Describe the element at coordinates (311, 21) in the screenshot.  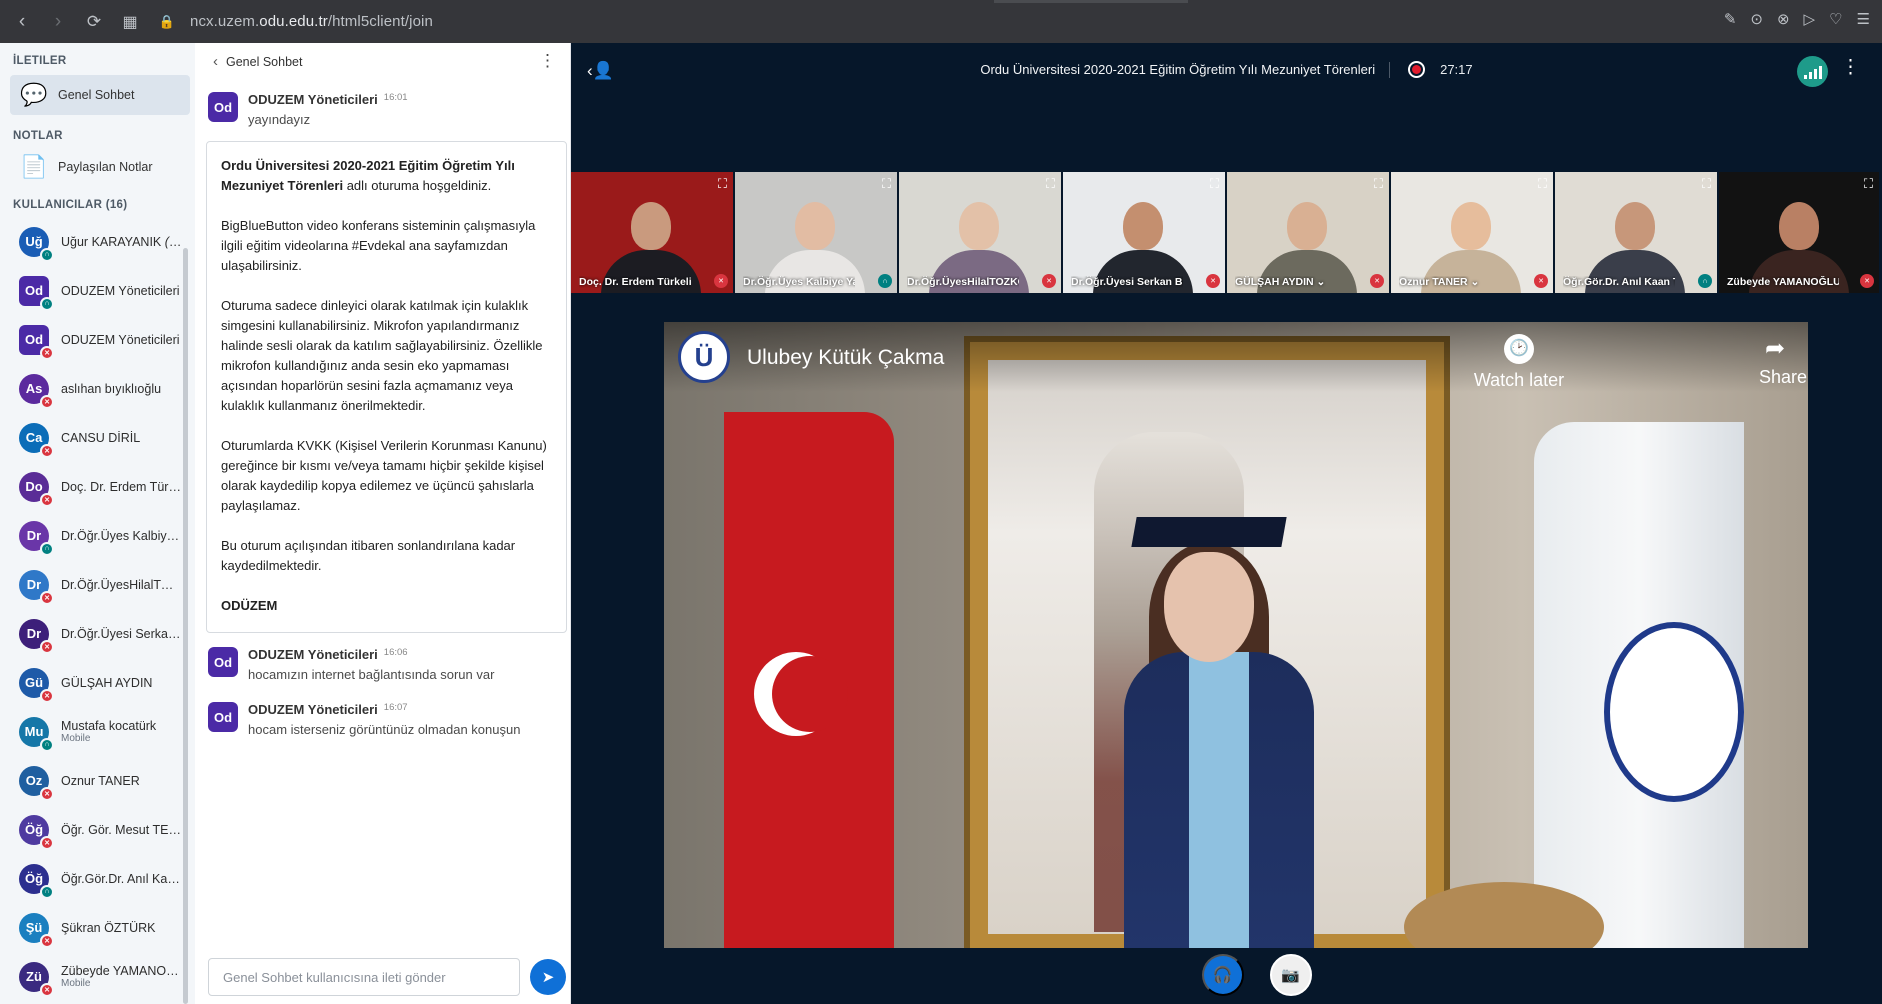
I see `address-bar: ncx.uzem.odu.edu.tr/html5client/join` at that location.